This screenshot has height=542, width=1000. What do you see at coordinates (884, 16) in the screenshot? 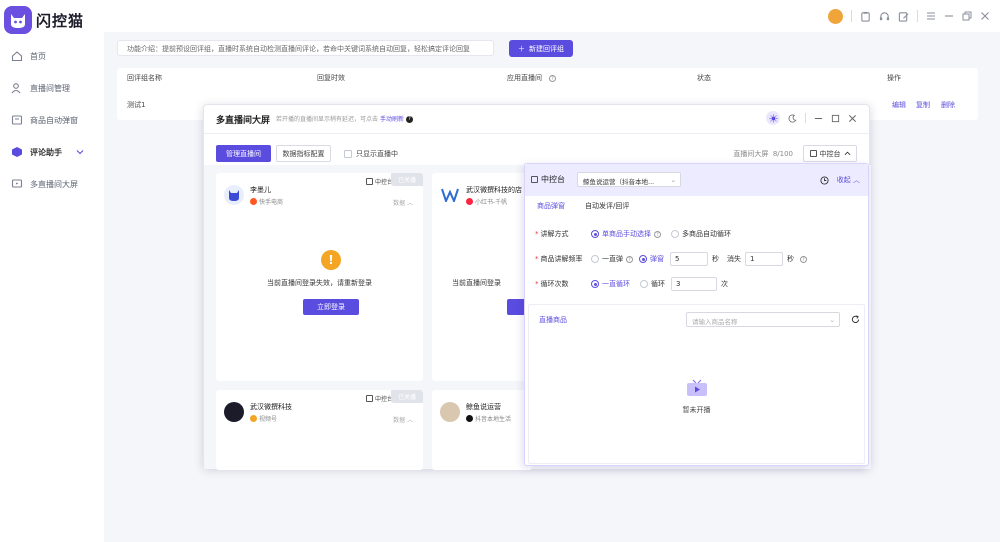
I see `headset-icon` at bounding box center [884, 16].